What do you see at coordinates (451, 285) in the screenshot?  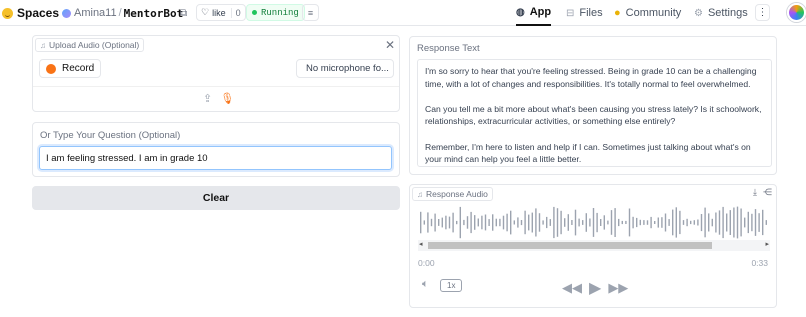 I see `playback-speed-button: 1x` at bounding box center [451, 285].